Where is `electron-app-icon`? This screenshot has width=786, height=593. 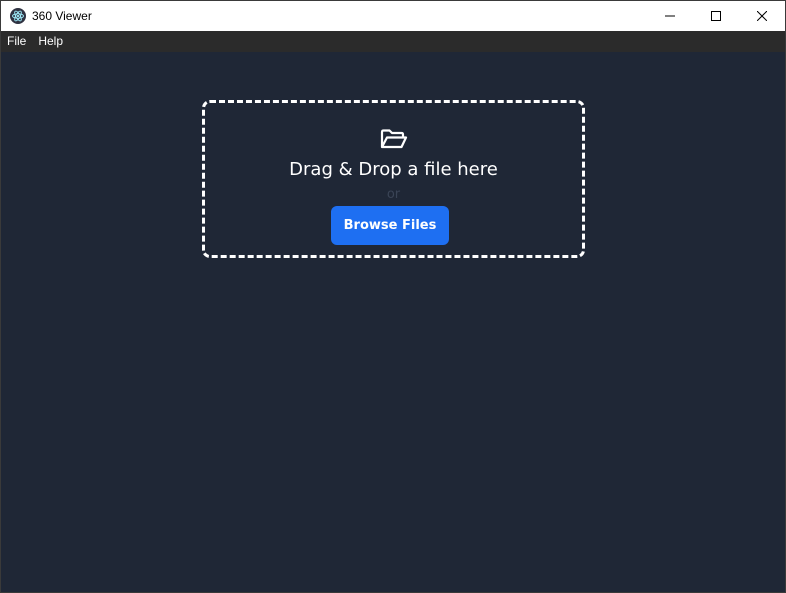 electron-app-icon is located at coordinates (18, 16).